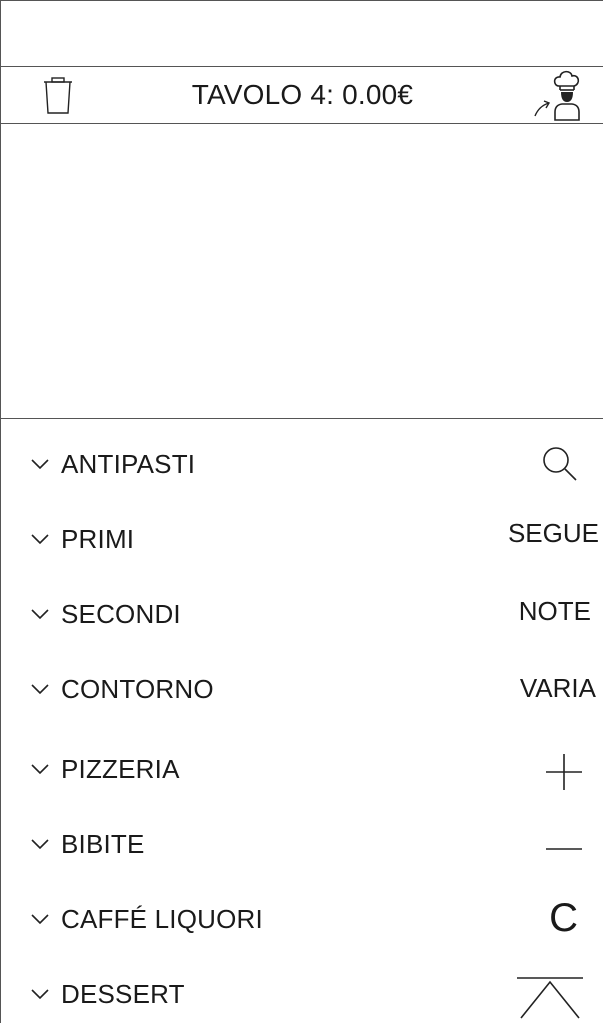  I want to click on category-label: SECONDI, so click(121, 613).